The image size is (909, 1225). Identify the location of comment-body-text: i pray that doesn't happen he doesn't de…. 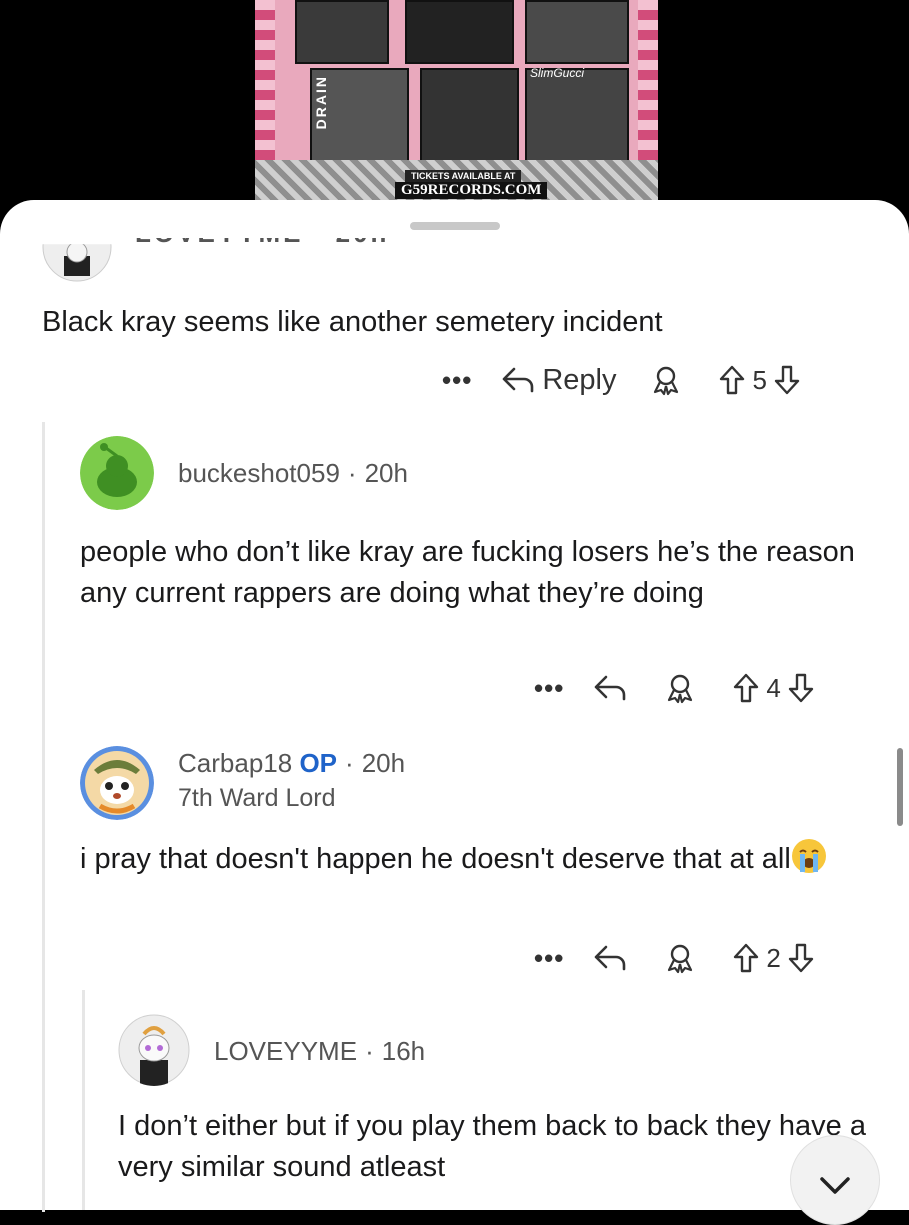
(435, 859).